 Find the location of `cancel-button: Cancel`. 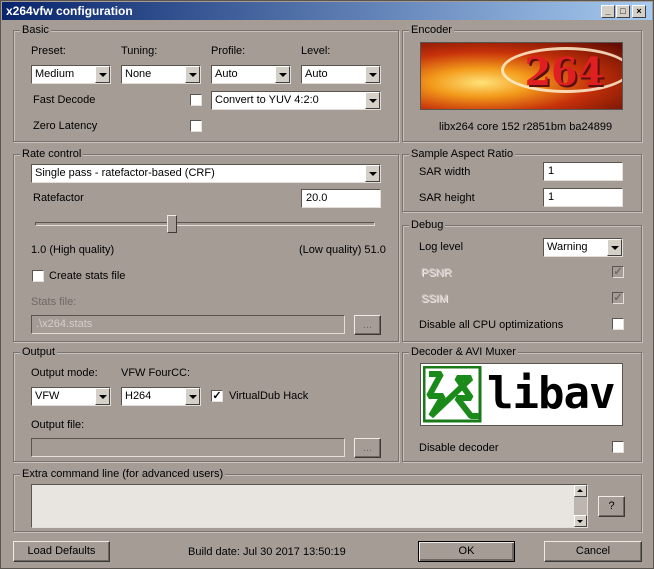

cancel-button: Cancel is located at coordinates (593, 551).